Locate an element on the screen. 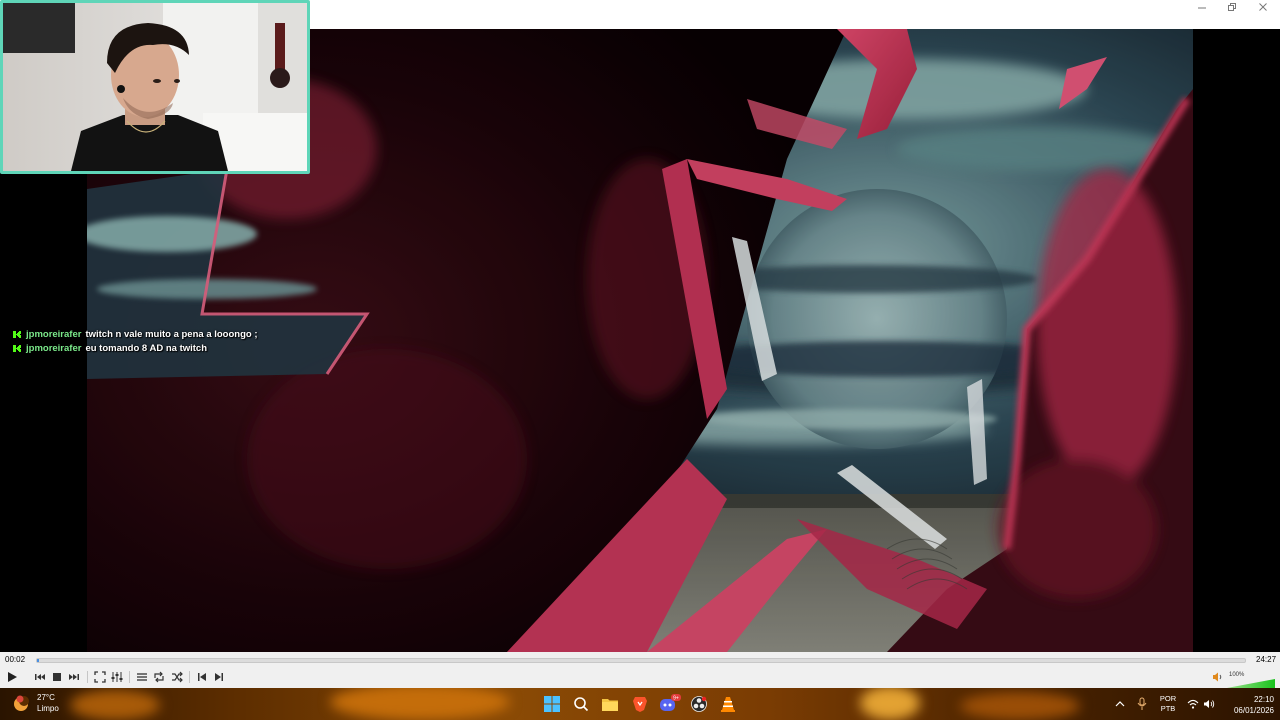 Image resolution: width=1280 pixels, height=720 pixels. windows-icon is located at coordinates (552, 704).